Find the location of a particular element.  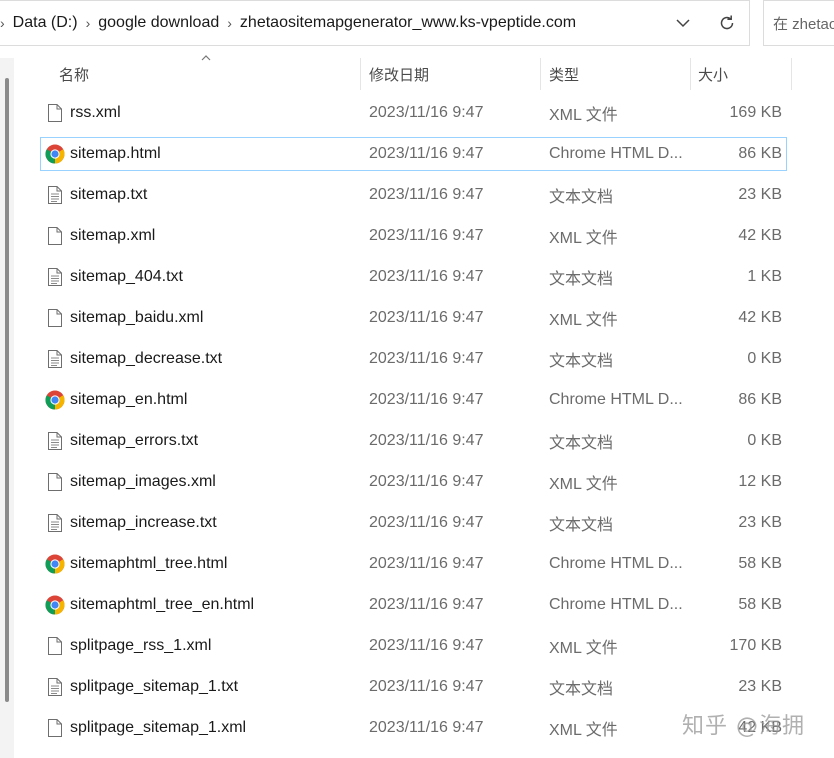

file-name: sitemap_errors.txt is located at coordinates (134, 441).